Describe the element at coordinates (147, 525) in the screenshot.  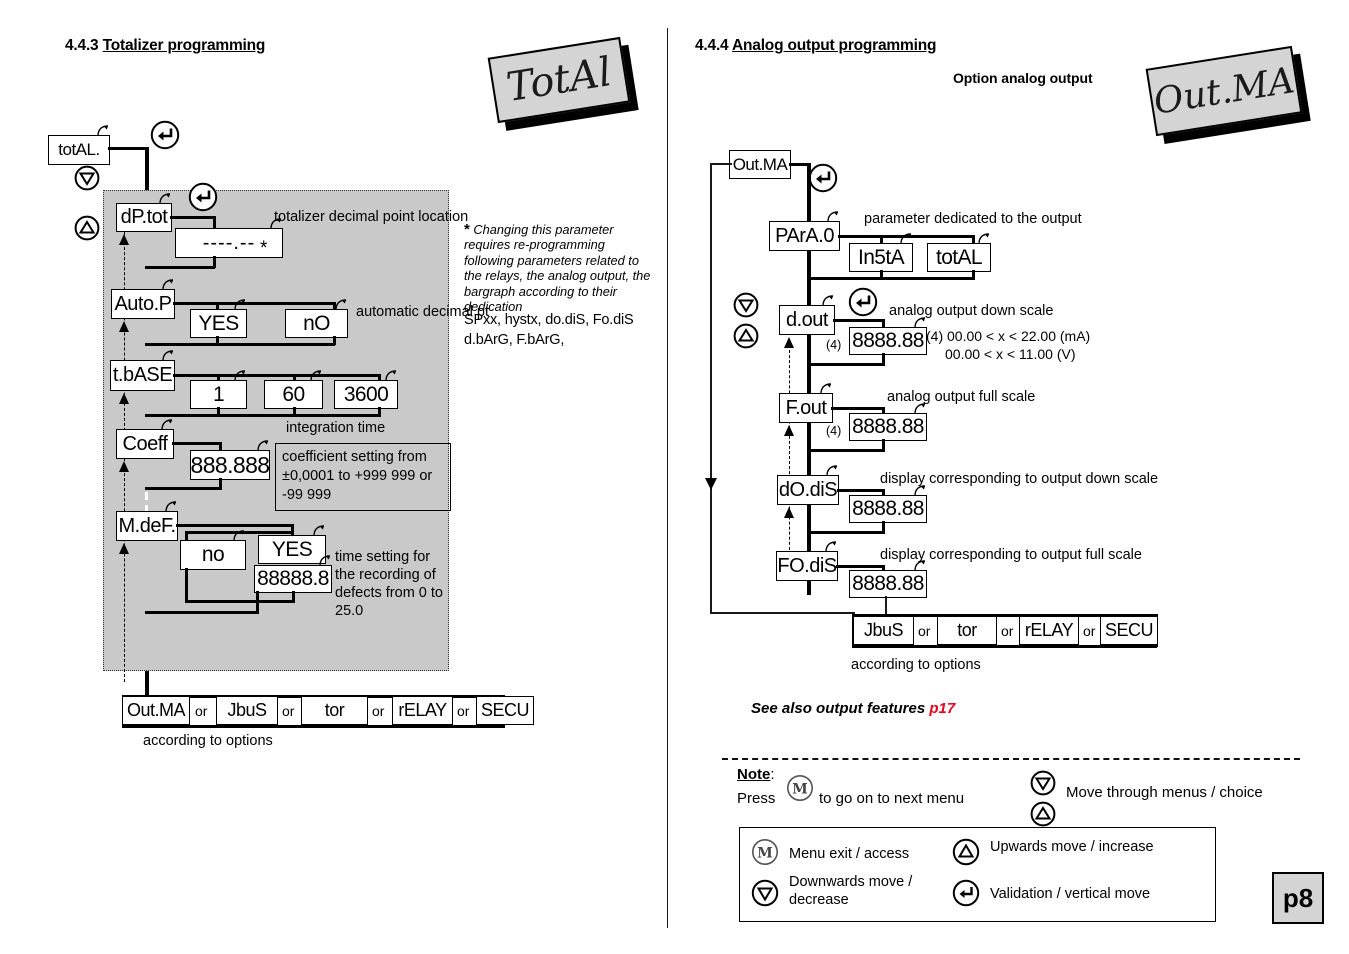
I see `param-label: M.deF.` at that location.